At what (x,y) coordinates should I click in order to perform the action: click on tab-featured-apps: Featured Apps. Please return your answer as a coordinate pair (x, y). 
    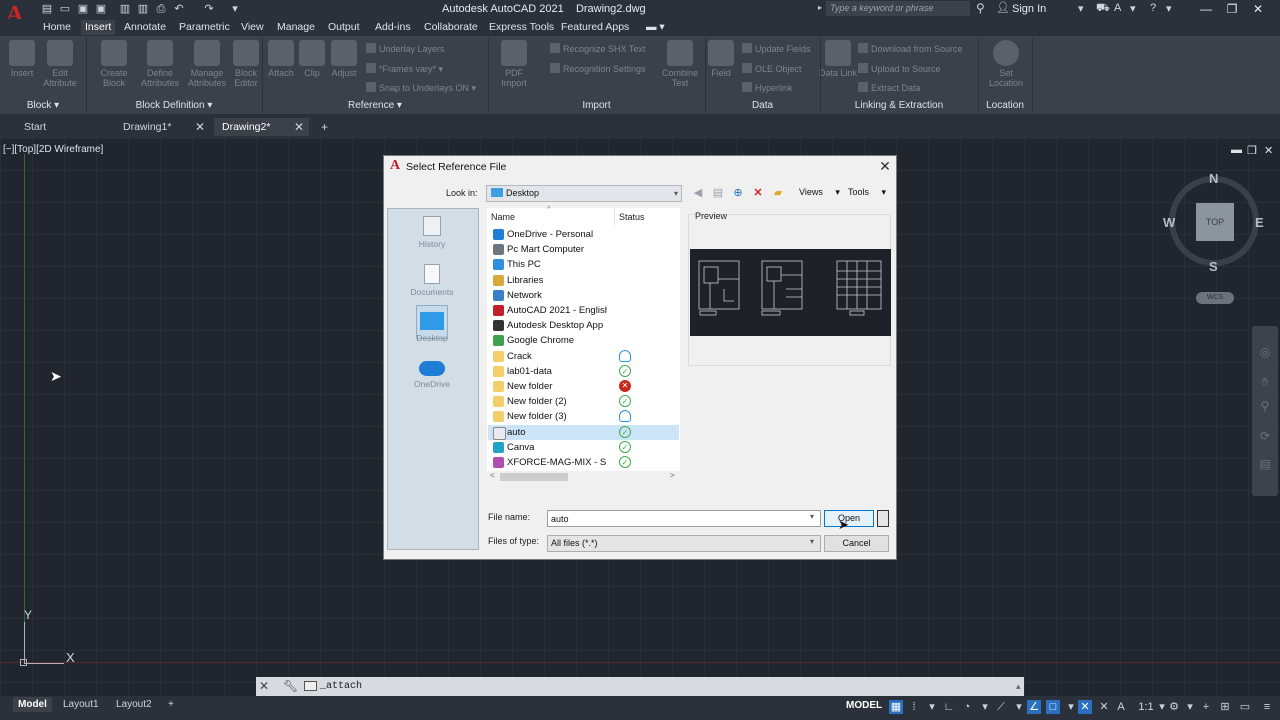
    Looking at the image, I should click on (595, 27).